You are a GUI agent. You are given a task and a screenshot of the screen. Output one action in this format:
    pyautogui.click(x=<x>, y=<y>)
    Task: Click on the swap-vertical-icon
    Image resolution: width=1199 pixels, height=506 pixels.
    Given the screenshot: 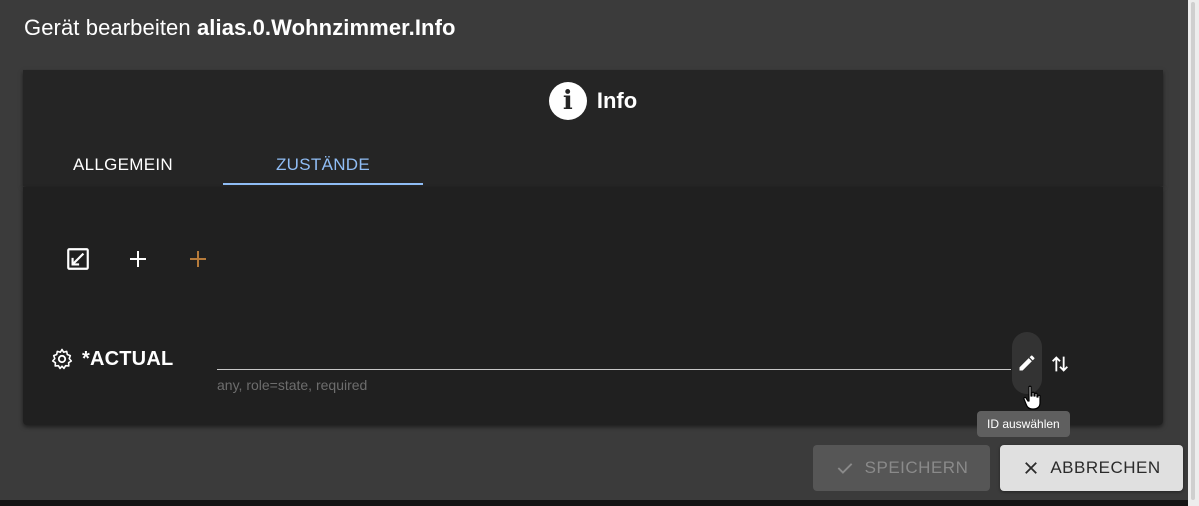 What is the action you would take?
    pyautogui.click(x=1060, y=364)
    